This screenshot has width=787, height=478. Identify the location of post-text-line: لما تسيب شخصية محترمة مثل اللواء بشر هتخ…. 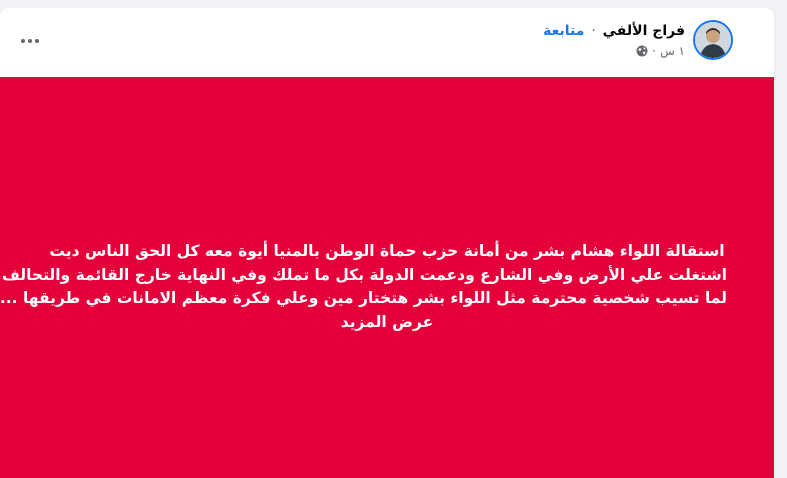
(363, 298).